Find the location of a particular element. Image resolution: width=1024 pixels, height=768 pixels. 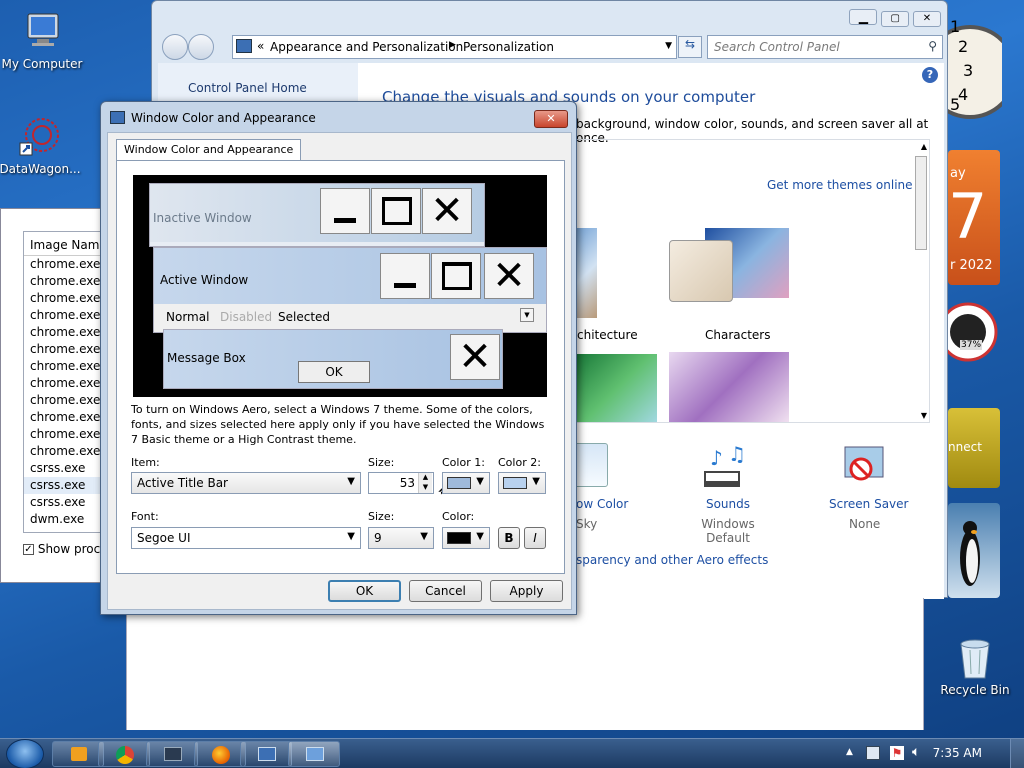

theme-characters is located at coordinates (731, 270).